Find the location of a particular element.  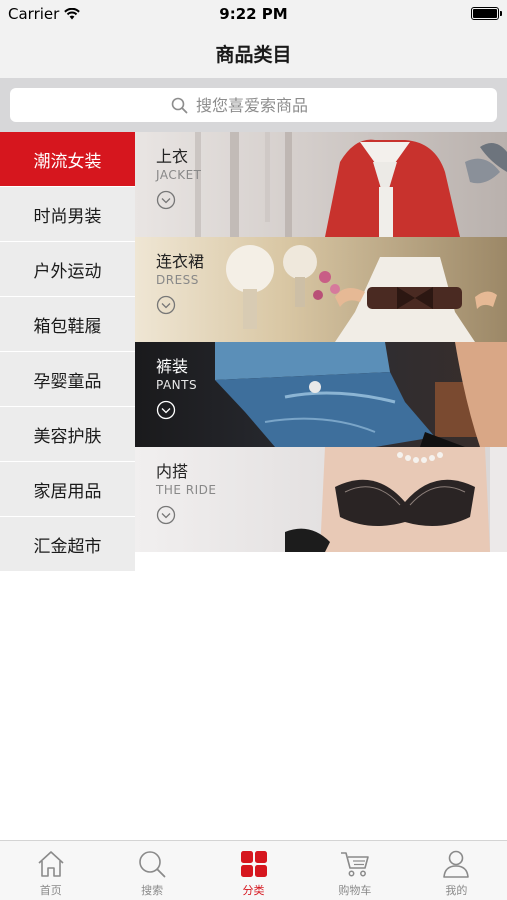

tab-label: 首页 is located at coordinates (50, 890).